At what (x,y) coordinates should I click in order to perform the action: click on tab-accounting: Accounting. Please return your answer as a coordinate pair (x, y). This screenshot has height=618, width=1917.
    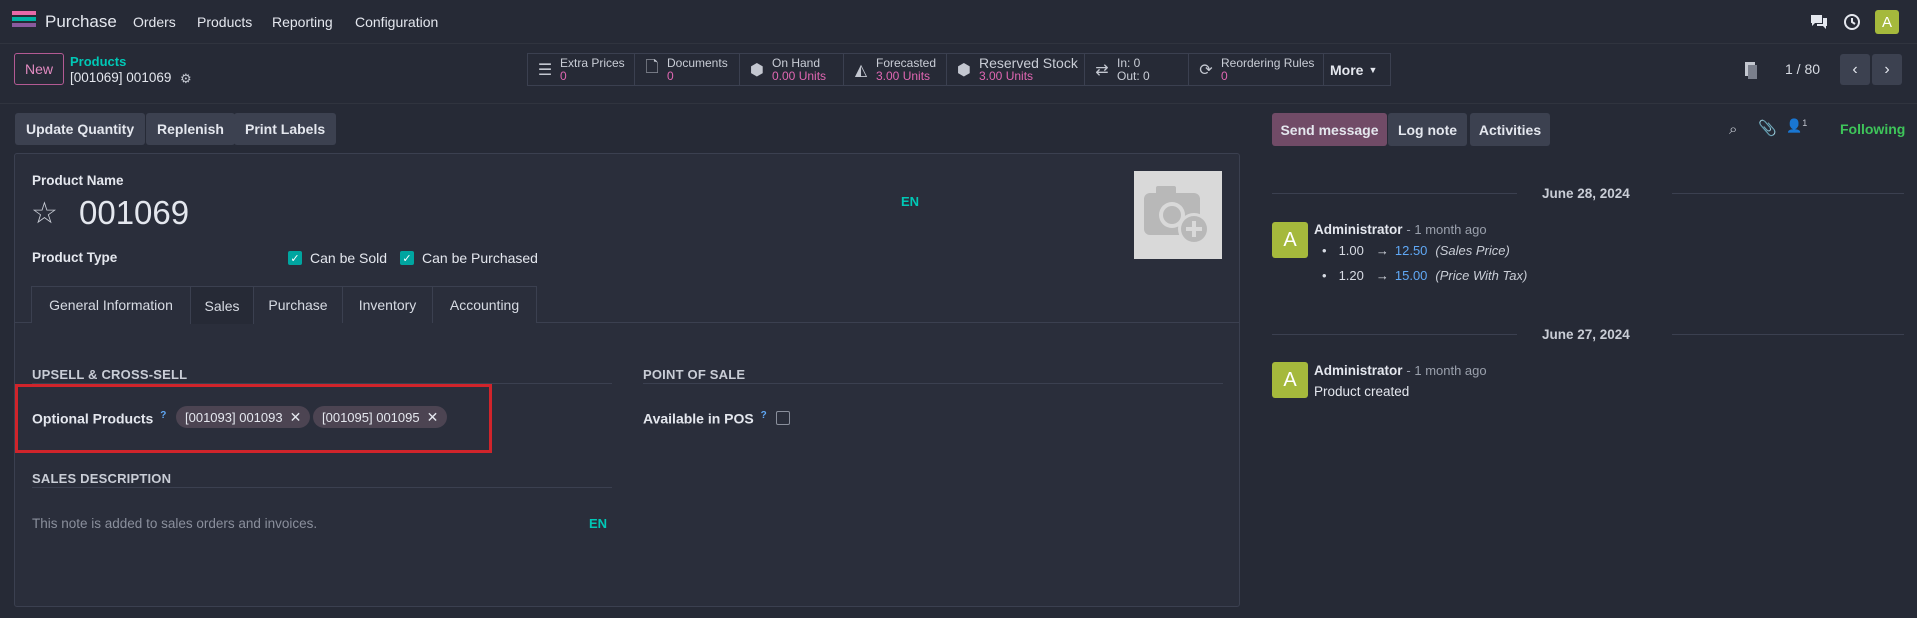
    Looking at the image, I should click on (484, 304).